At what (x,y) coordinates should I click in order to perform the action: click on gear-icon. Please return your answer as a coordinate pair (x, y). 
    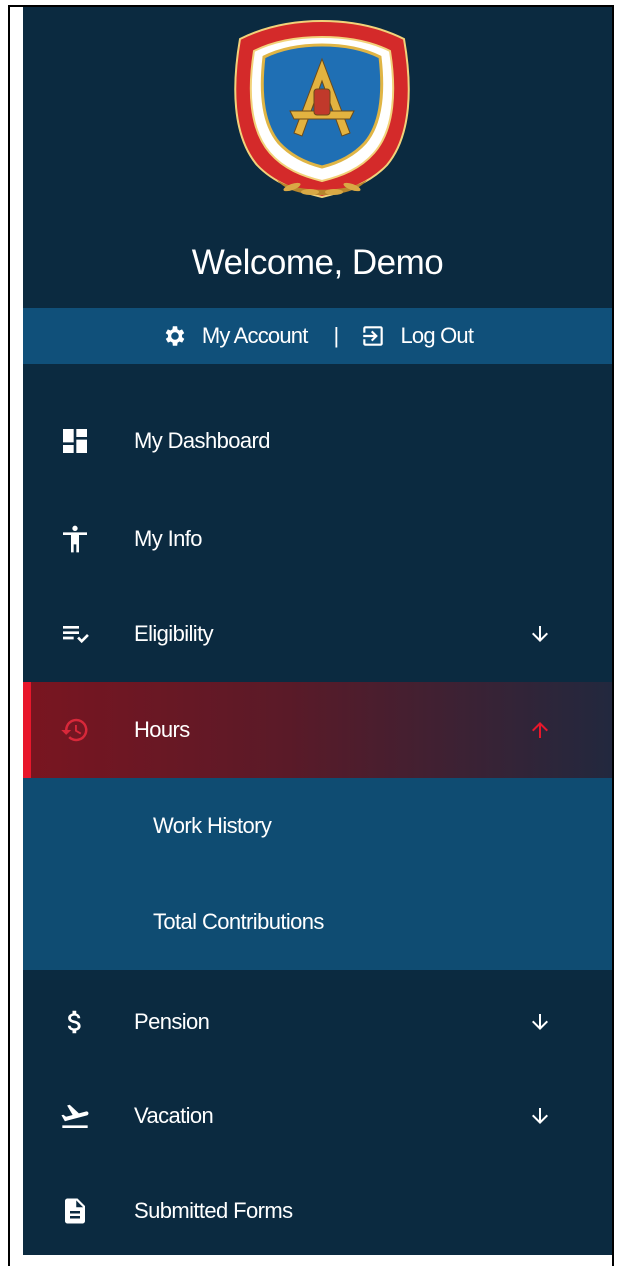
    Looking at the image, I should click on (175, 336).